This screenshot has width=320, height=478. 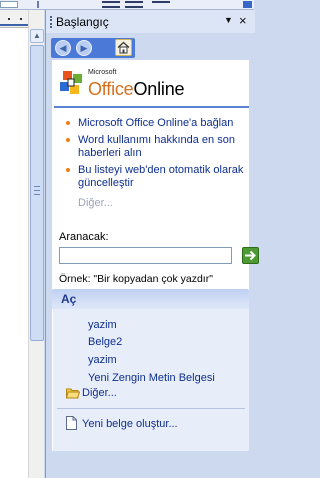 I want to click on vertical-scrollbar: ▲, so click(x=36, y=244).